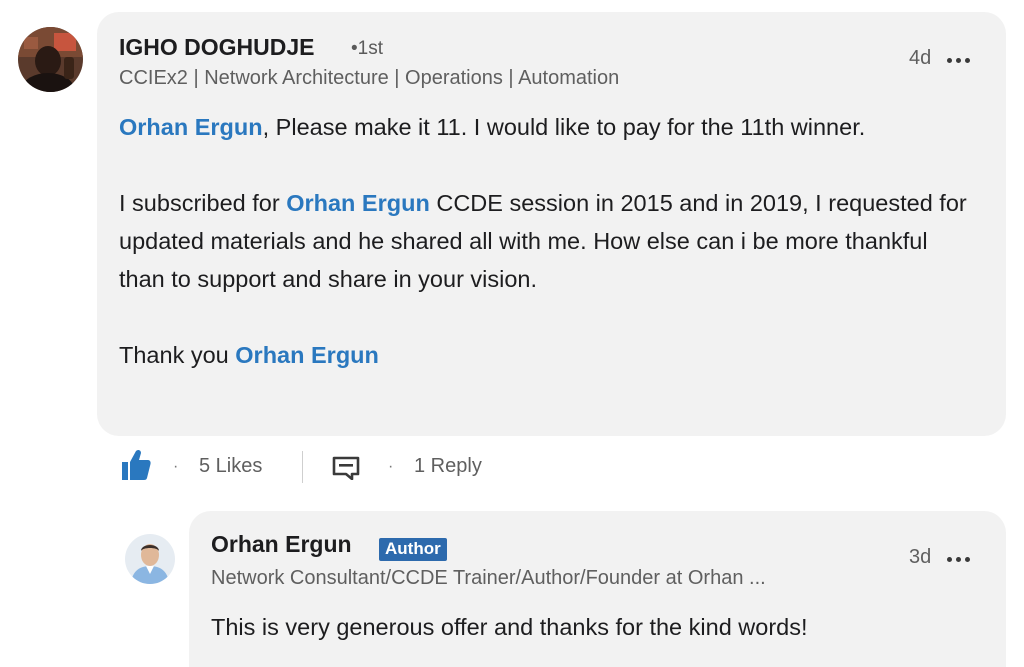 Image resolution: width=1024 pixels, height=667 pixels. I want to click on reply-count: 1 Reply, so click(448, 466).